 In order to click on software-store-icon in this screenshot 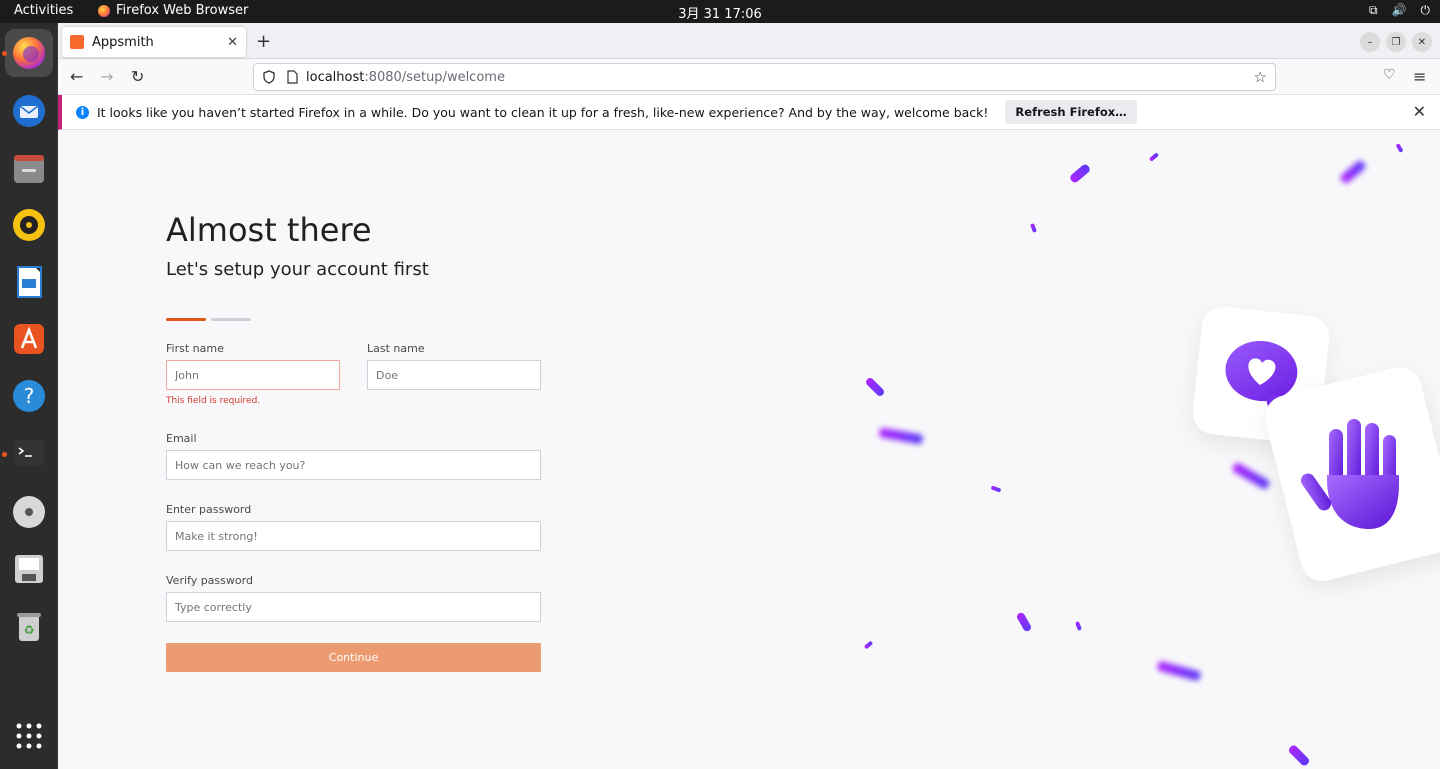, I will do `click(29, 339)`.